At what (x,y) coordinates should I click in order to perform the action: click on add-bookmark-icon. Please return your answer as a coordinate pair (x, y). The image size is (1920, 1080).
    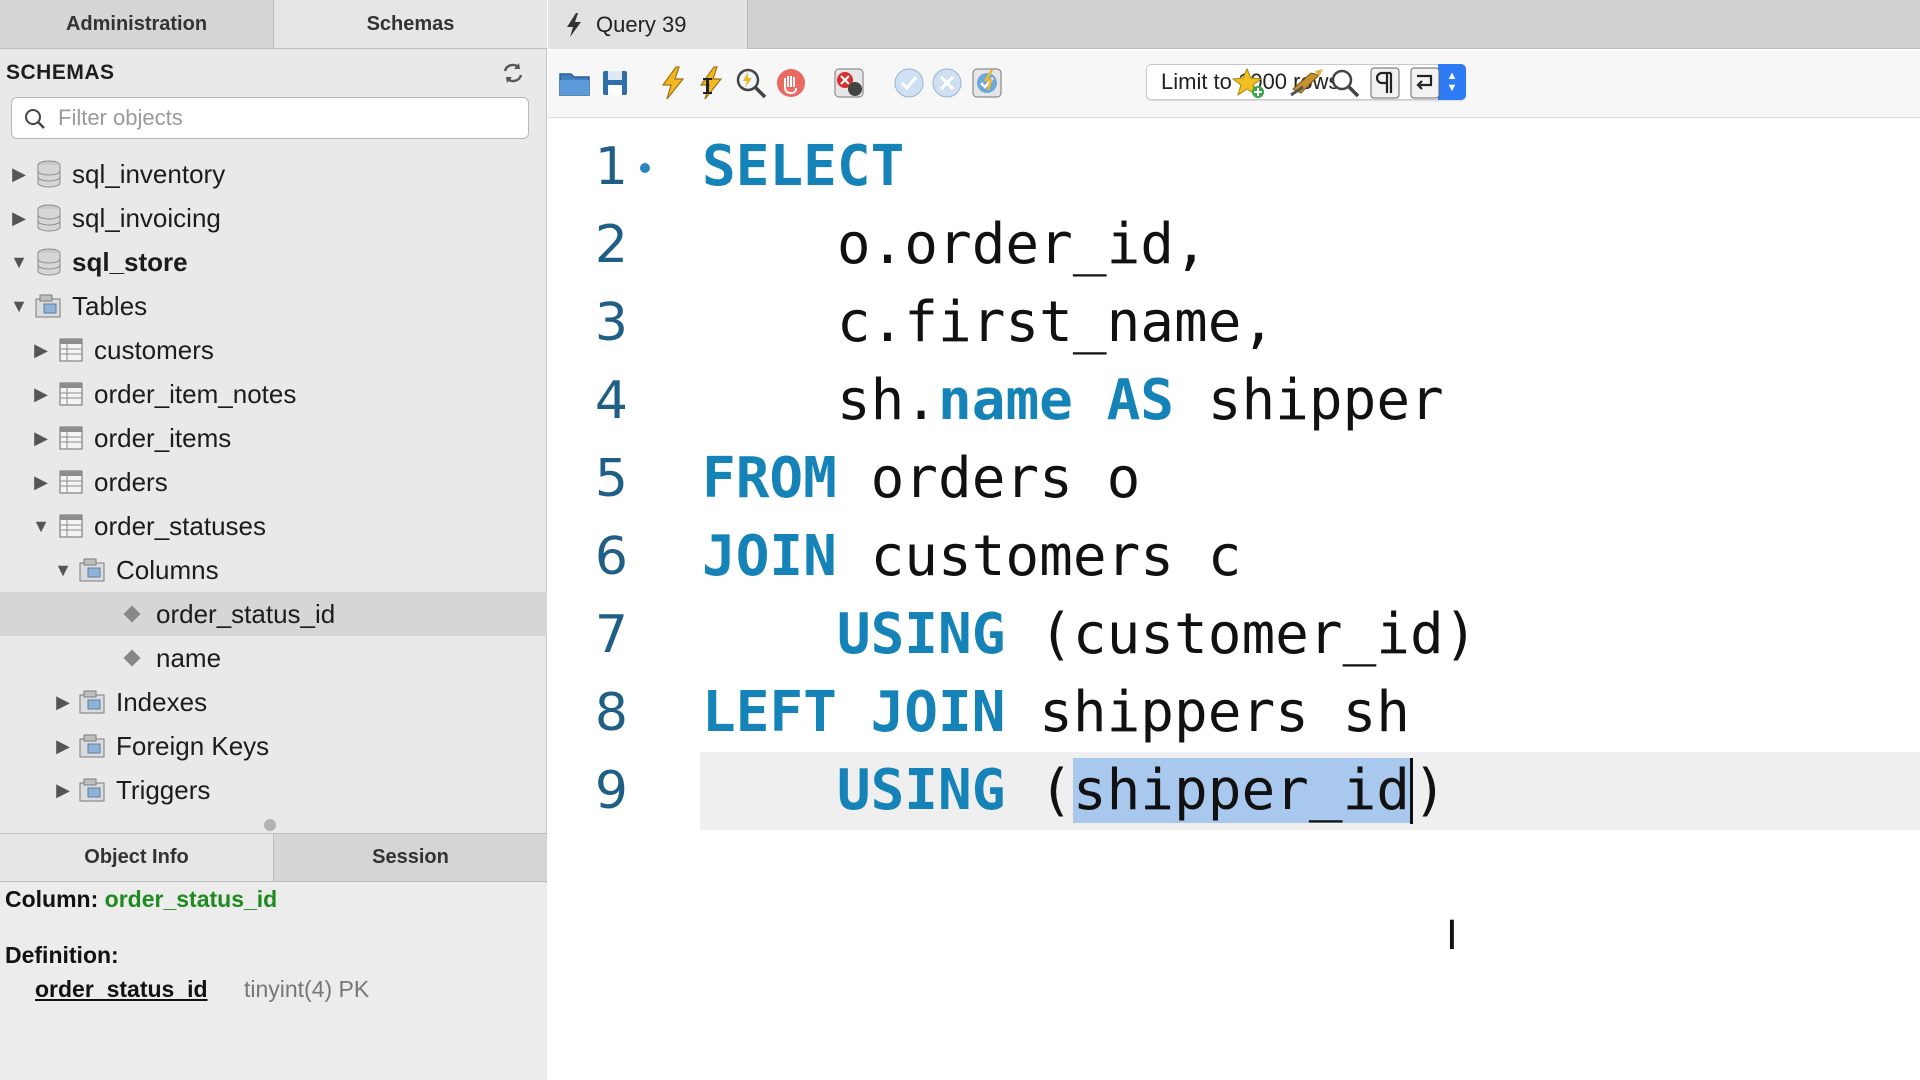
    Looking at the image, I should click on (1249, 83).